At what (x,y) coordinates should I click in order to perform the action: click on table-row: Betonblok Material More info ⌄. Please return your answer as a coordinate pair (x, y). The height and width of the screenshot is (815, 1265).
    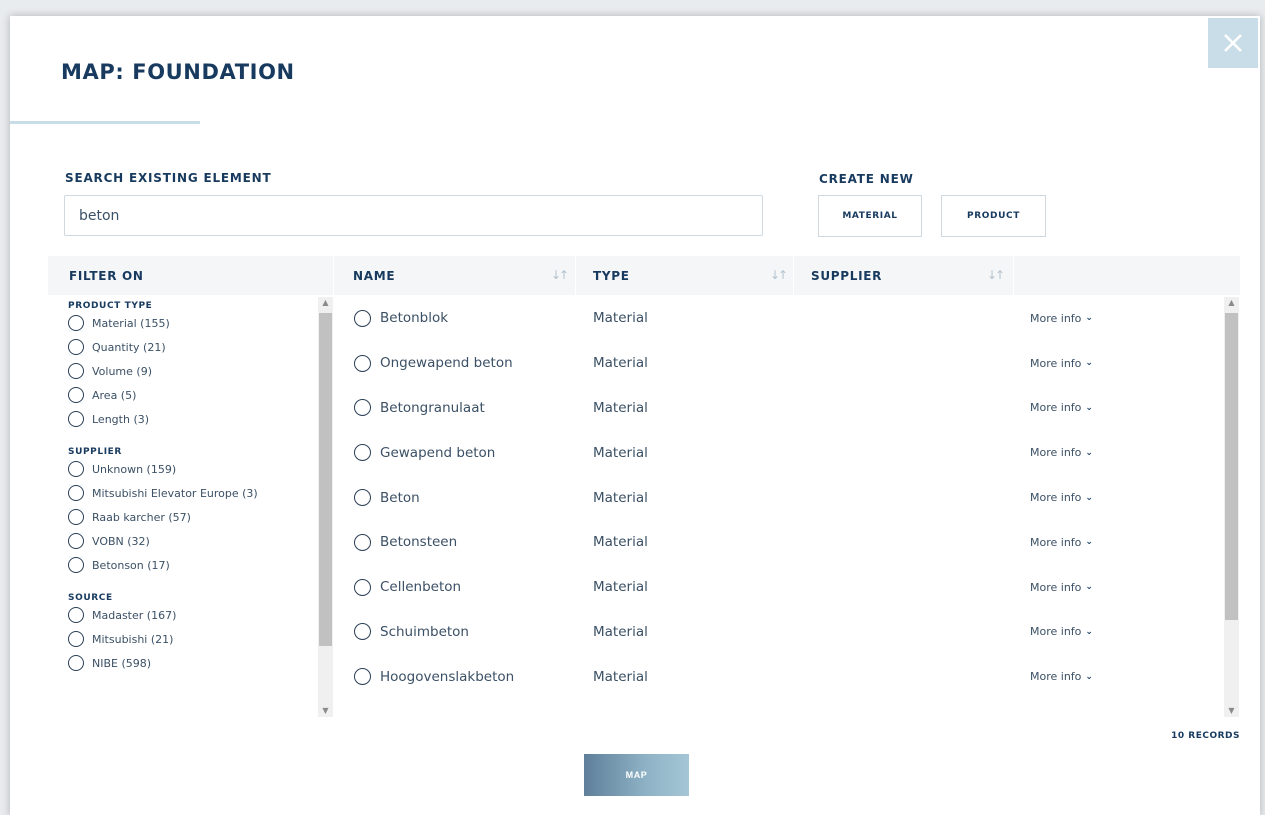
    Looking at the image, I should click on (789, 318).